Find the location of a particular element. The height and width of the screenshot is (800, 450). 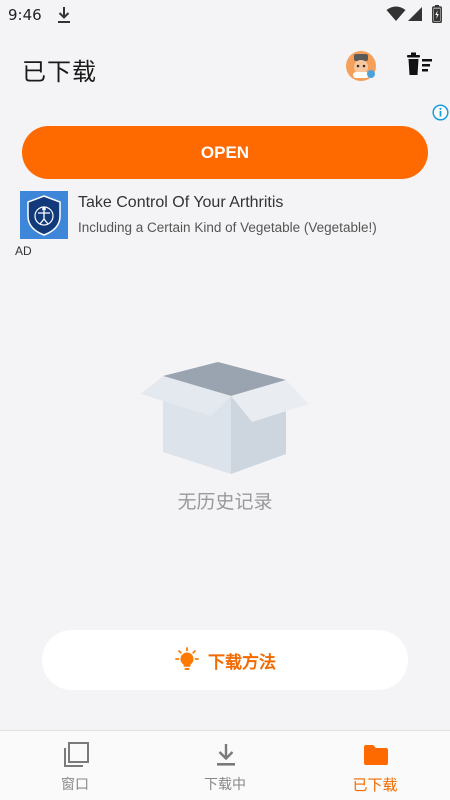

app-header: 已下载 is located at coordinates (225, 66).